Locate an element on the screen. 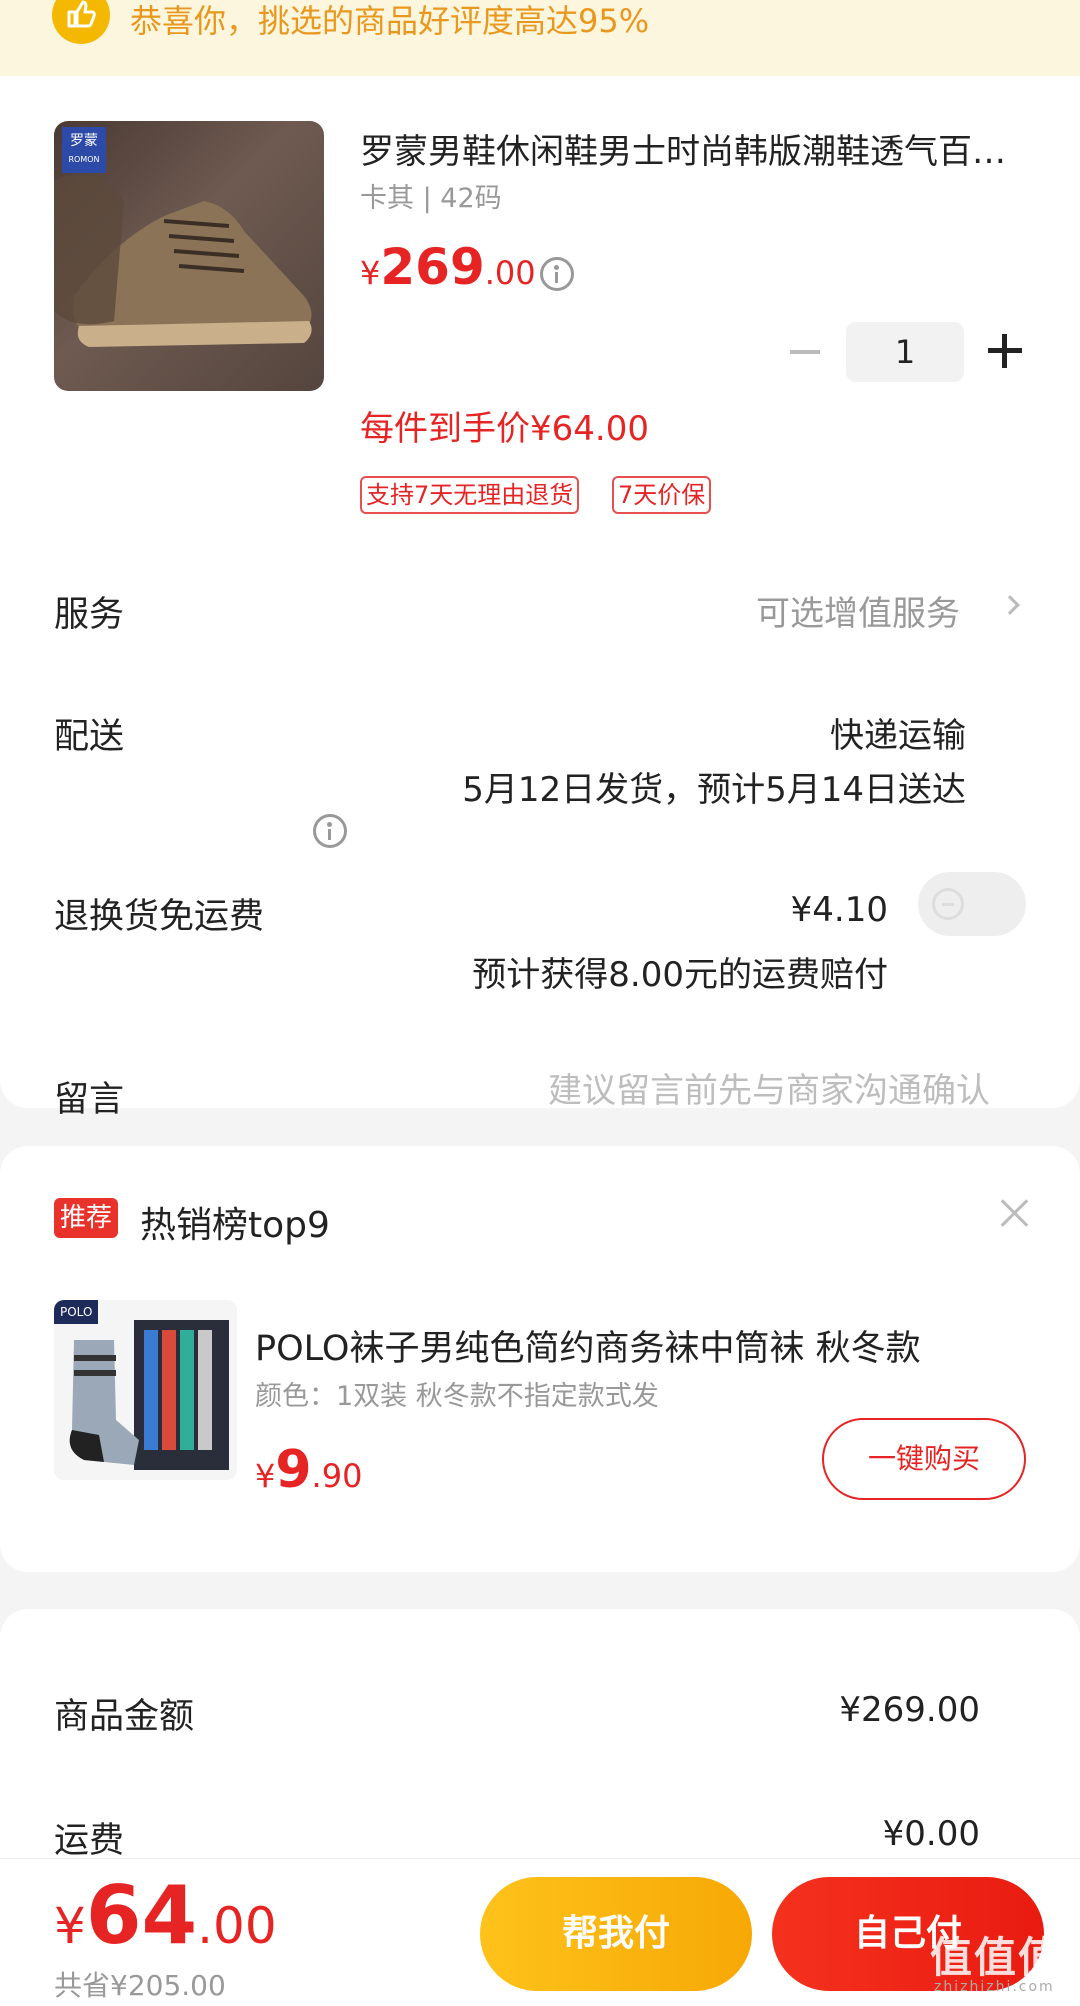  delivery-label: 配送 is located at coordinates (89, 737).